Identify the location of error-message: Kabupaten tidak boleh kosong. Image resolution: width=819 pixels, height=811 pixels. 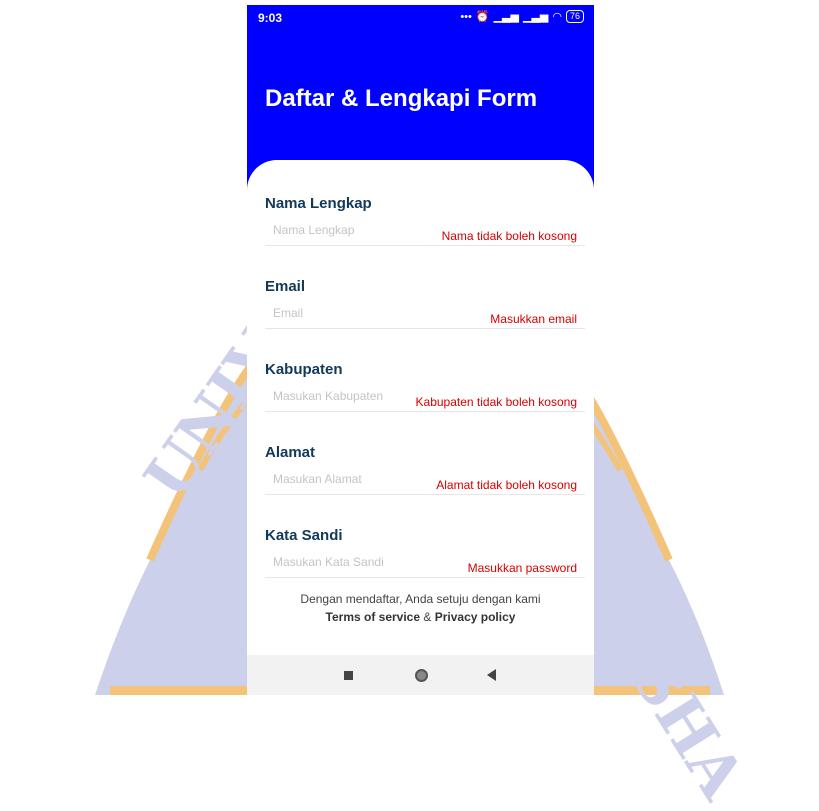
(496, 402).